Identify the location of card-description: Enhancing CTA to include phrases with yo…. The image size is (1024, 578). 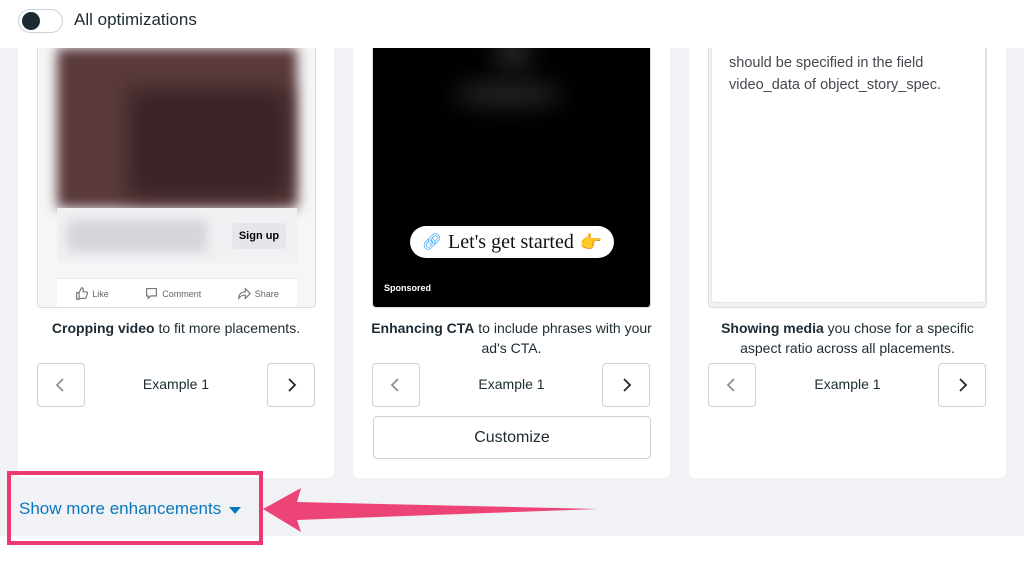
(511, 338).